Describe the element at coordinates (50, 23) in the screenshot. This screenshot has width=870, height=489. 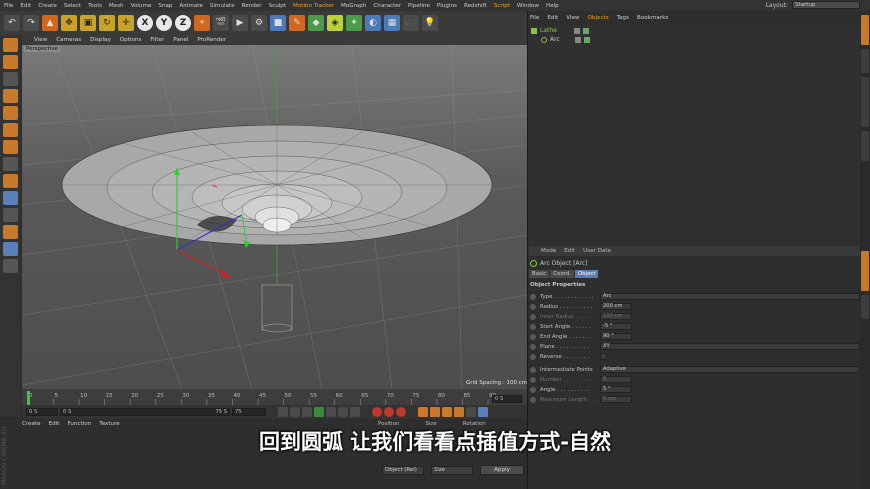
I see `select-tool-icon: ▲` at that location.